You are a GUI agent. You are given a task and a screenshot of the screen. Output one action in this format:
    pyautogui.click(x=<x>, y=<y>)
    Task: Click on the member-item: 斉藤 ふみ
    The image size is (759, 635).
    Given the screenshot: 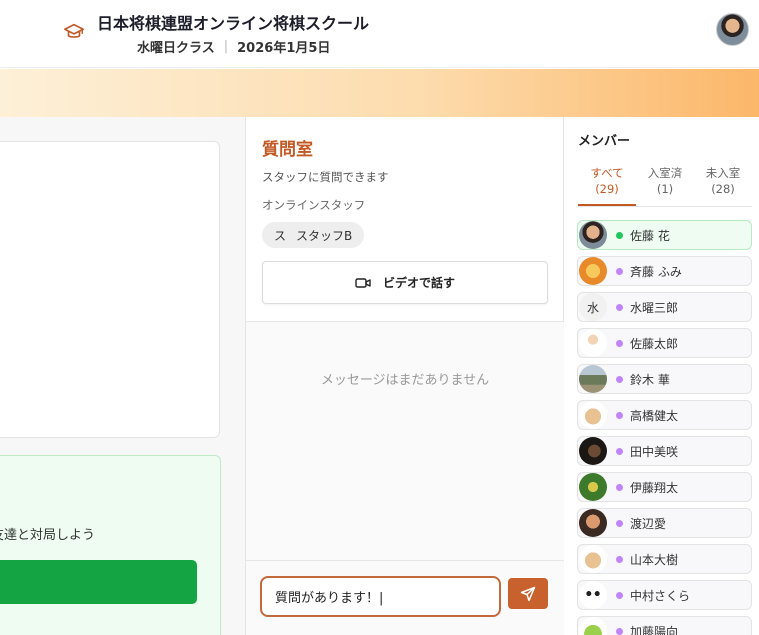 What is the action you would take?
    pyautogui.click(x=664, y=271)
    